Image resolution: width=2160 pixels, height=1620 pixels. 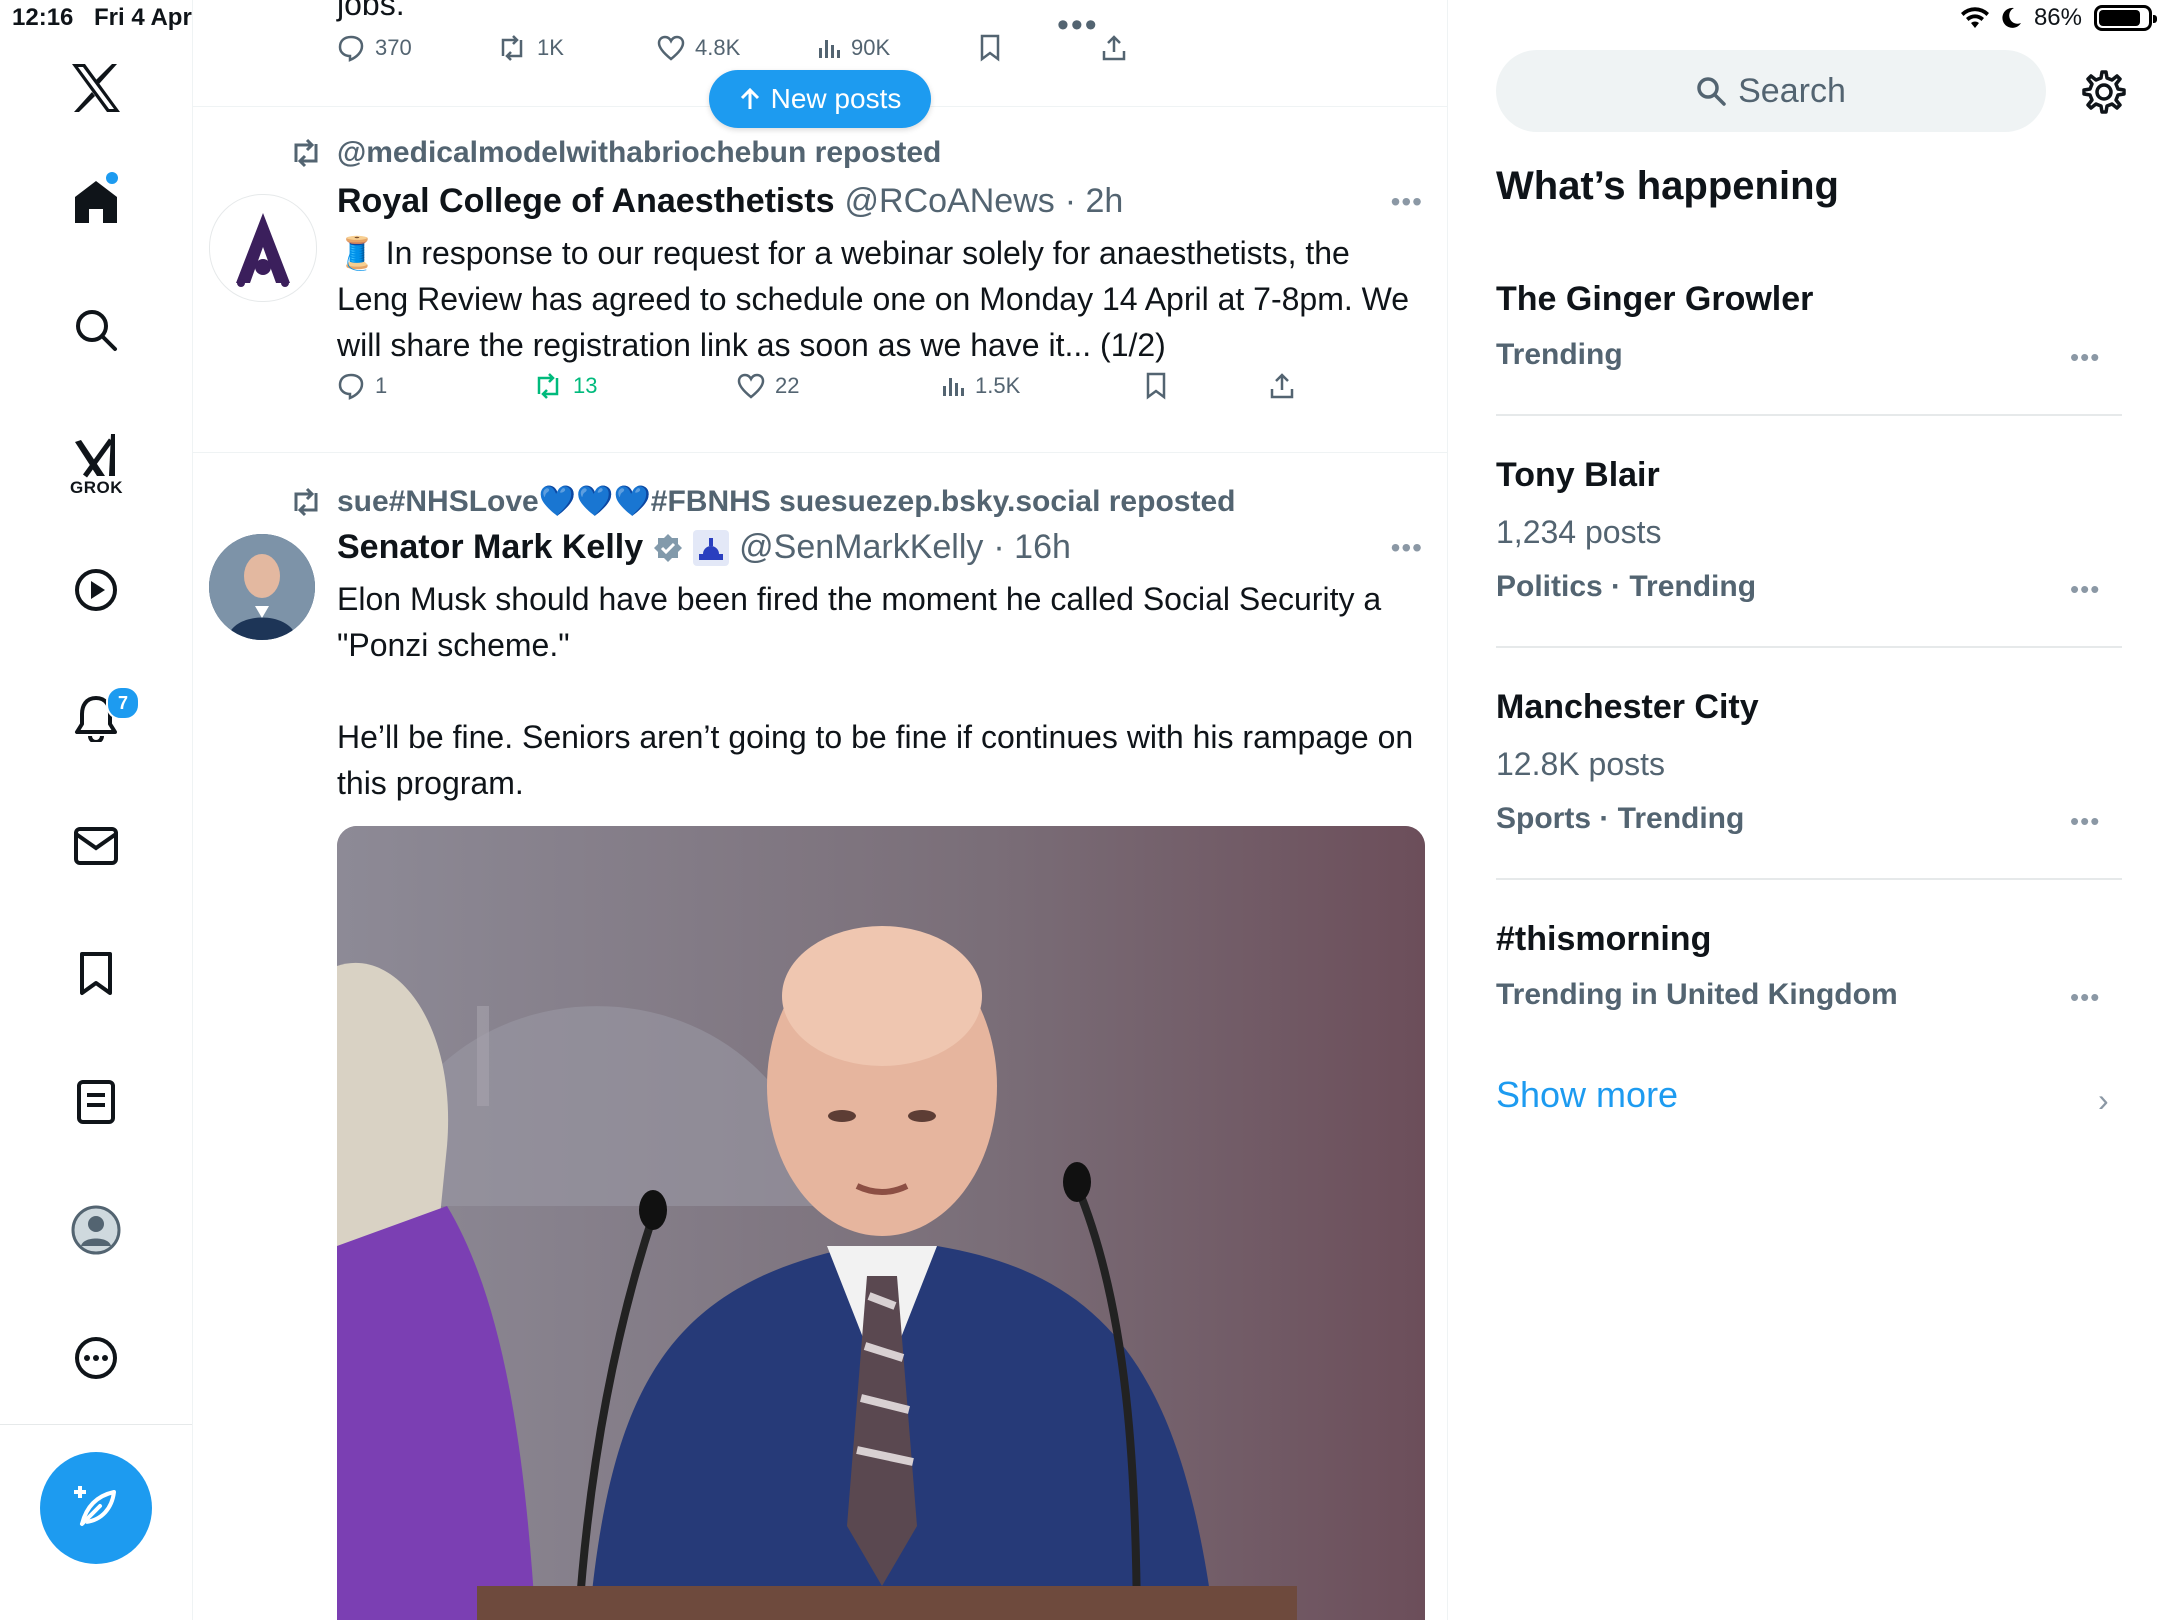 What do you see at coordinates (393, 47) in the screenshot?
I see `reply-count: 370` at bounding box center [393, 47].